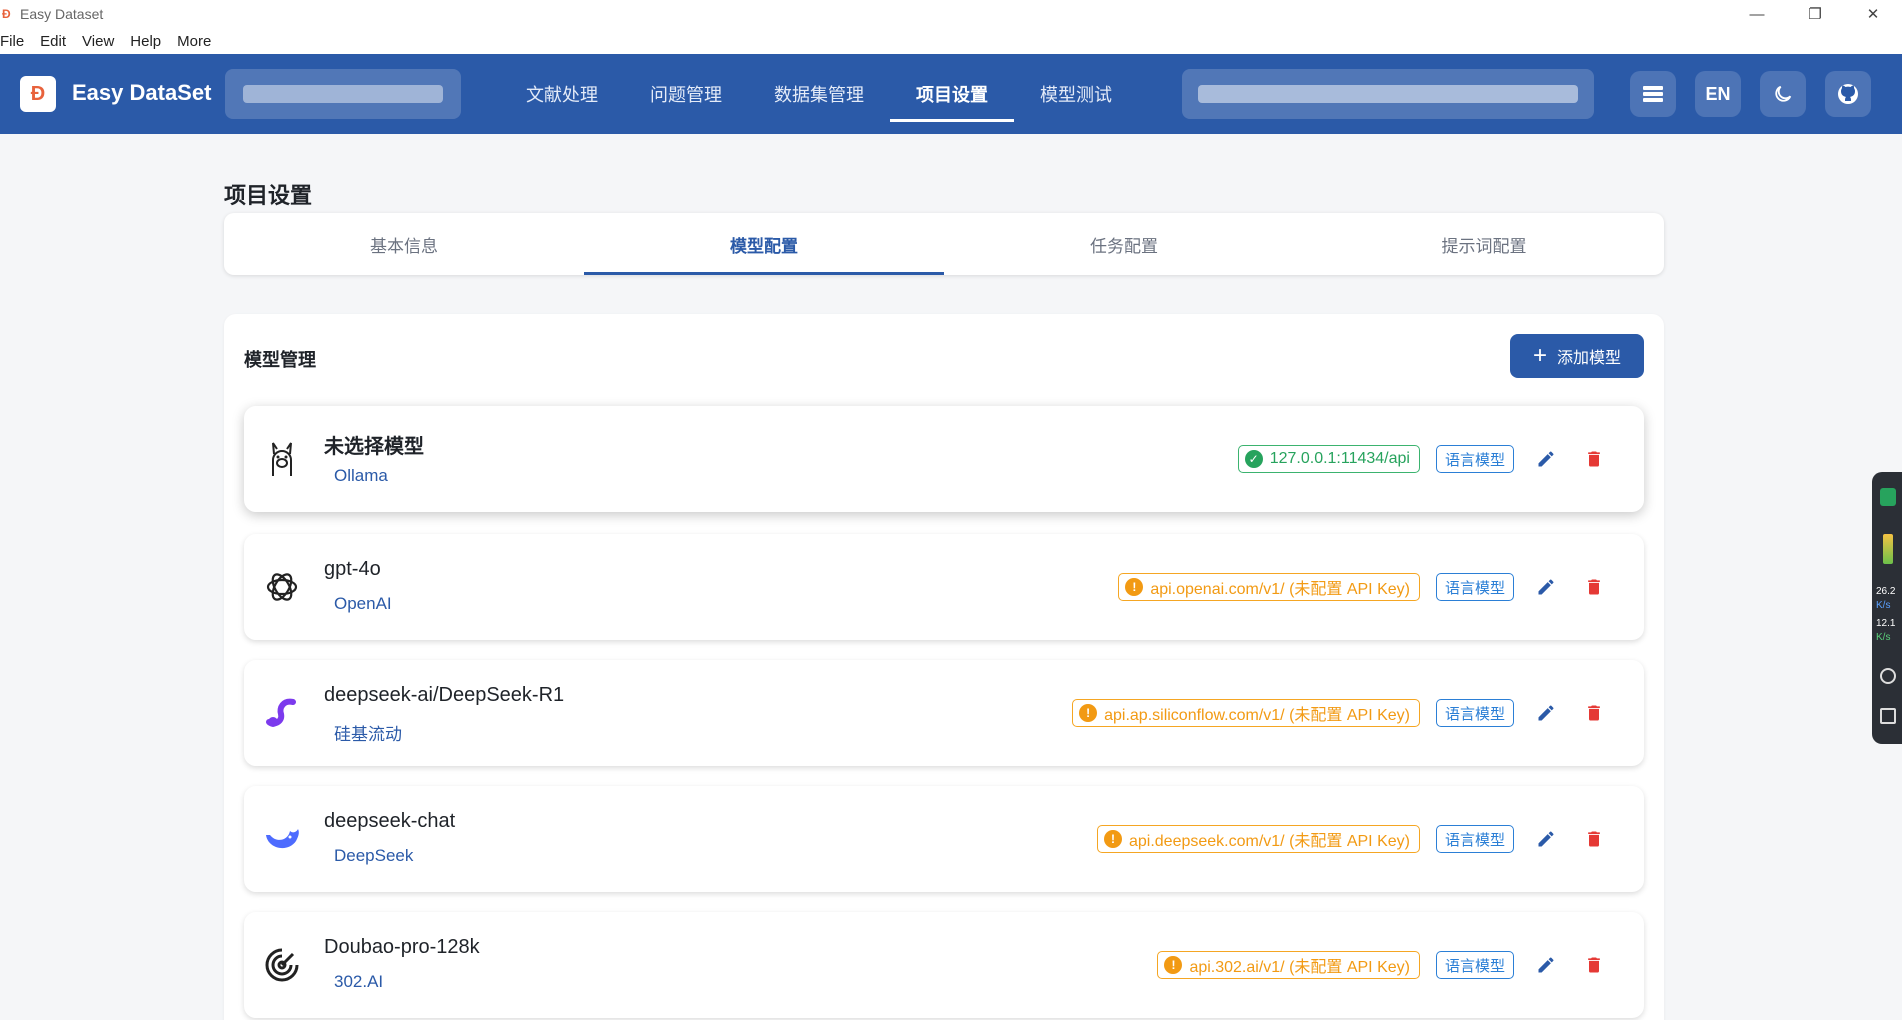 The height and width of the screenshot is (1020, 1902). I want to click on model-name: deepseek-ai/DeepSeek-R1, so click(444, 695).